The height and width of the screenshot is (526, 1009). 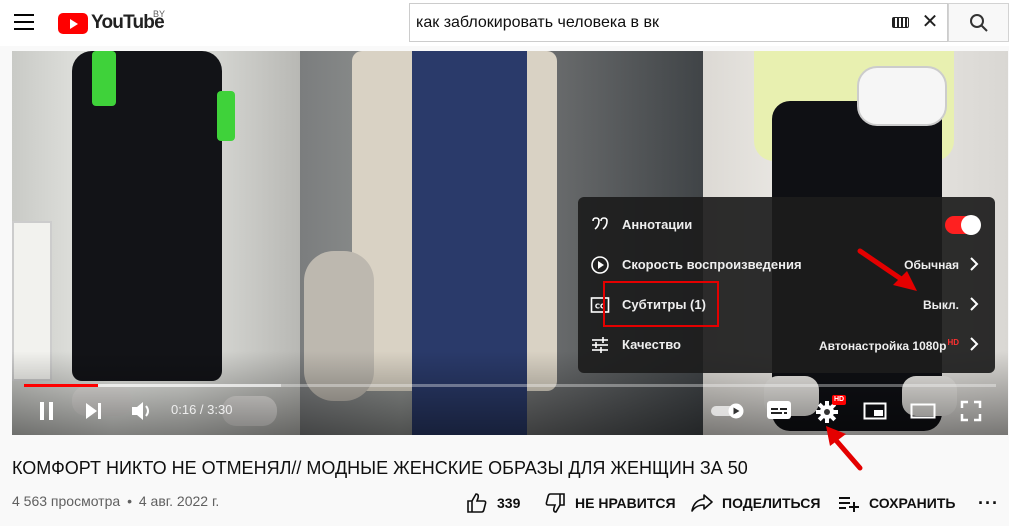 I want to click on thumbs-down-icon, so click(x=555, y=503).